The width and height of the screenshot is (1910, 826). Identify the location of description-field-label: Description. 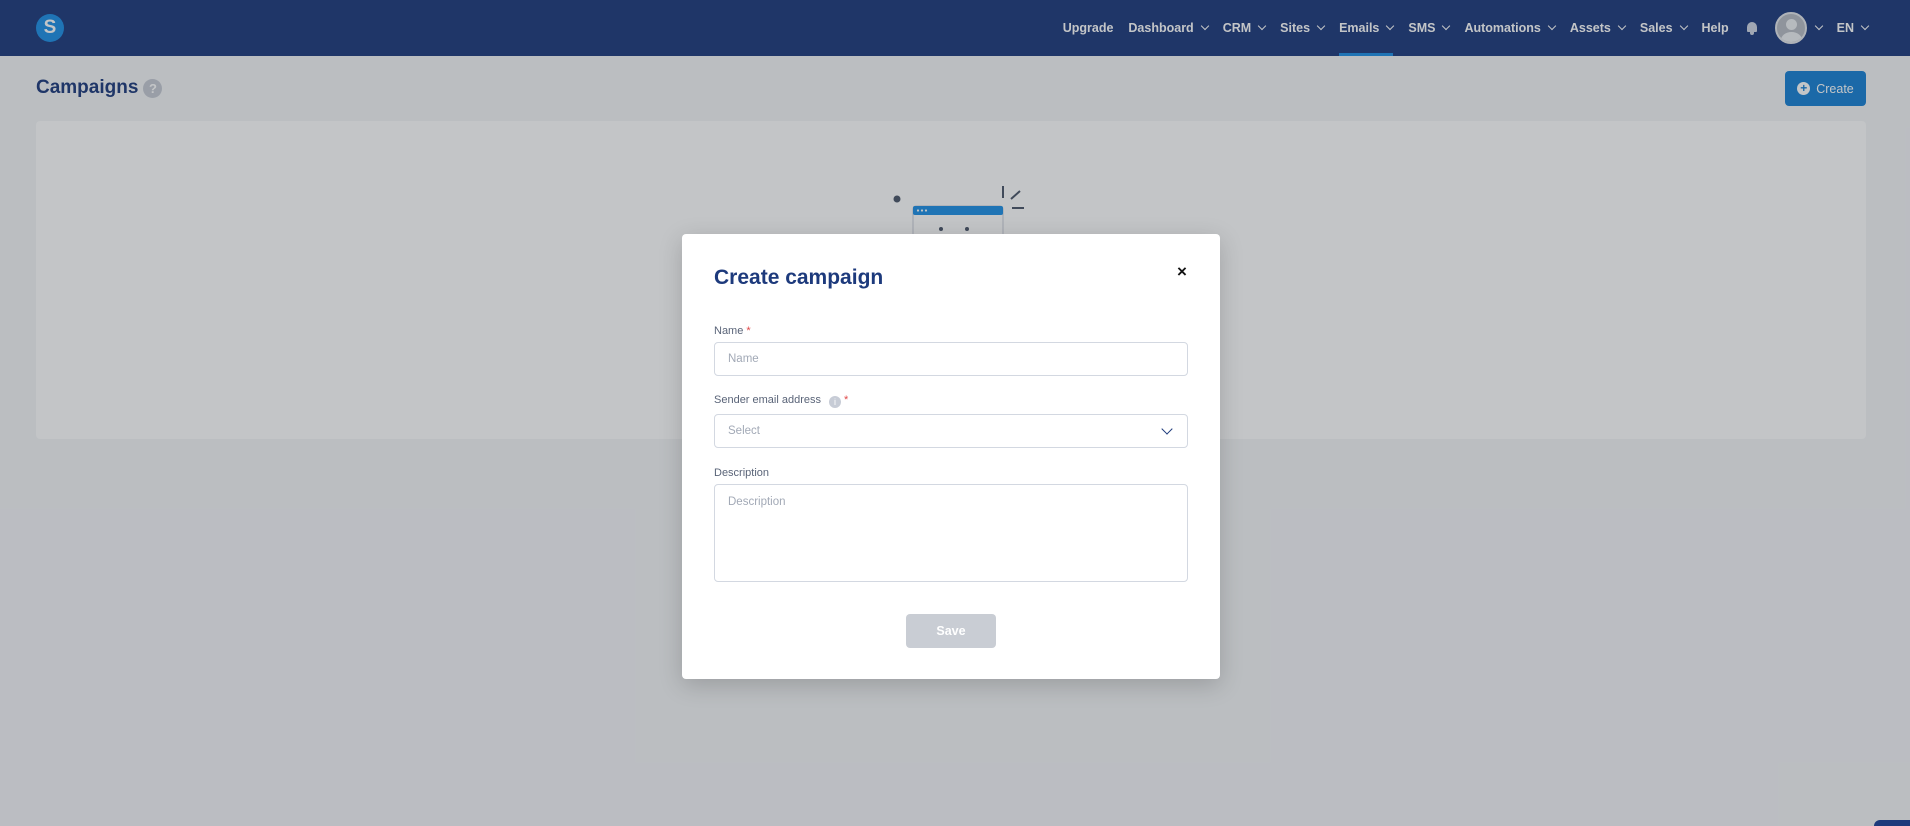
(741, 473).